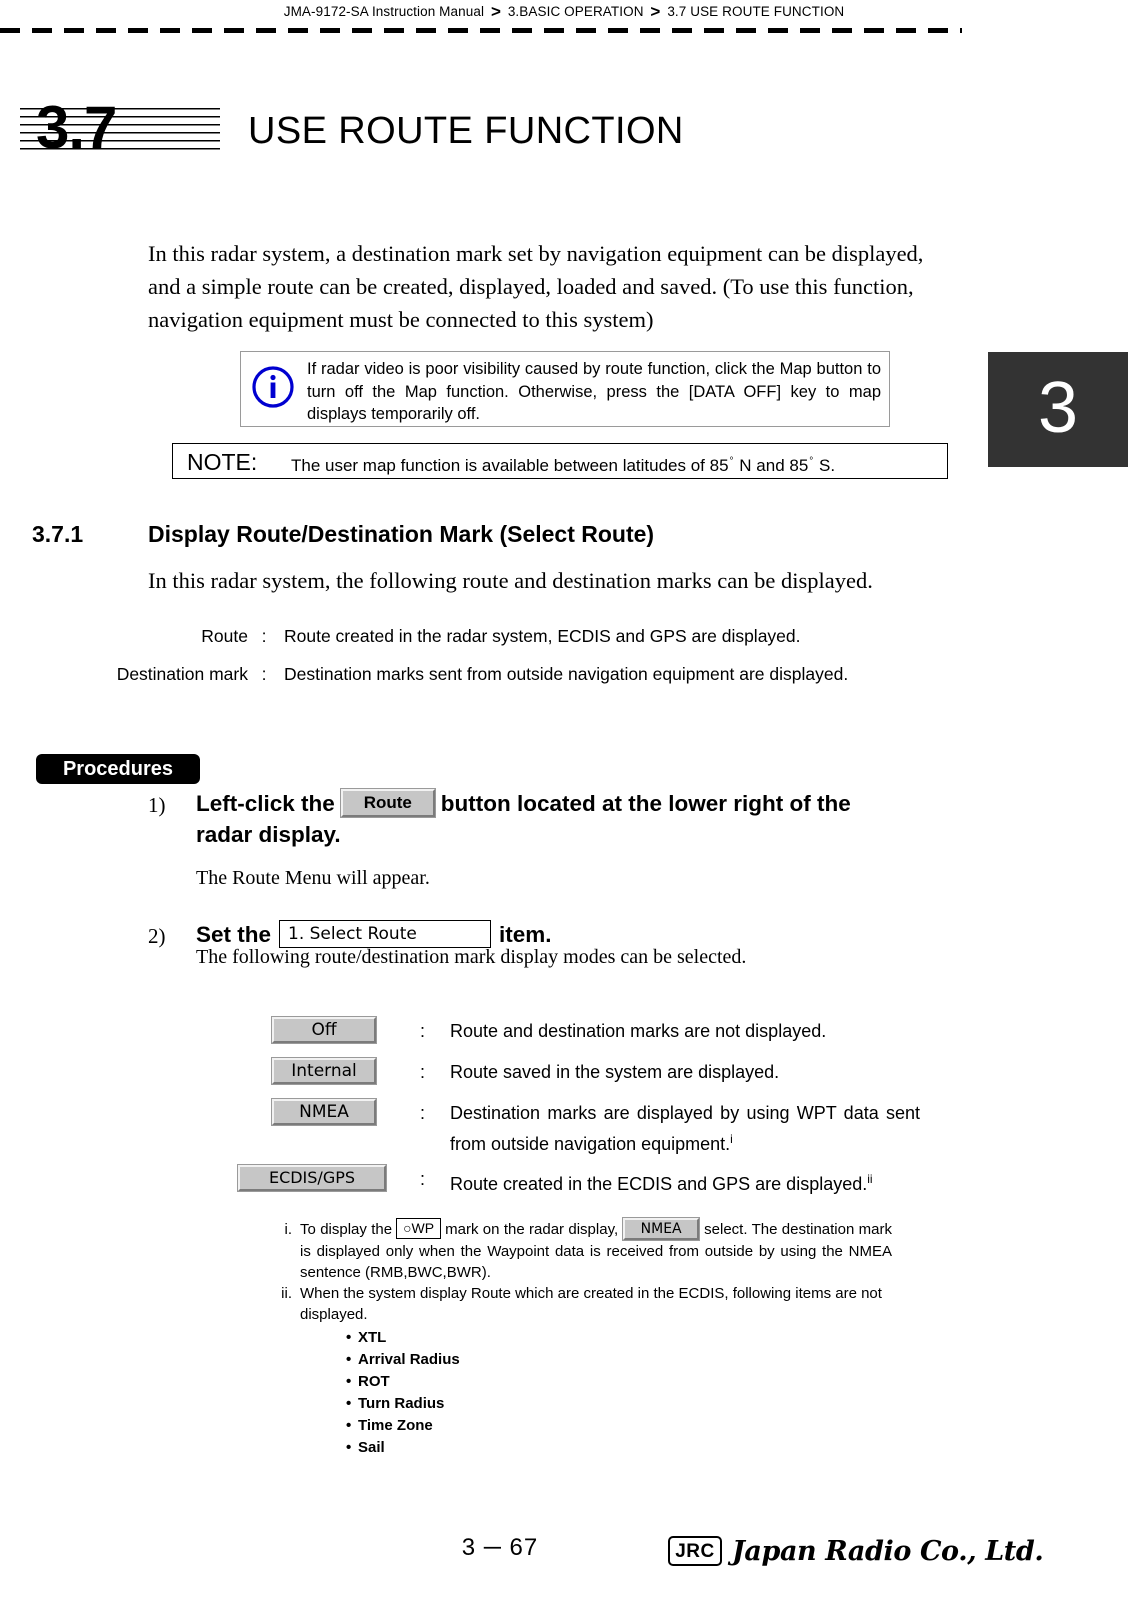 The height and width of the screenshot is (1620, 1128). Describe the element at coordinates (423, 1072) in the screenshot. I see `option-colon-internal: :` at that location.